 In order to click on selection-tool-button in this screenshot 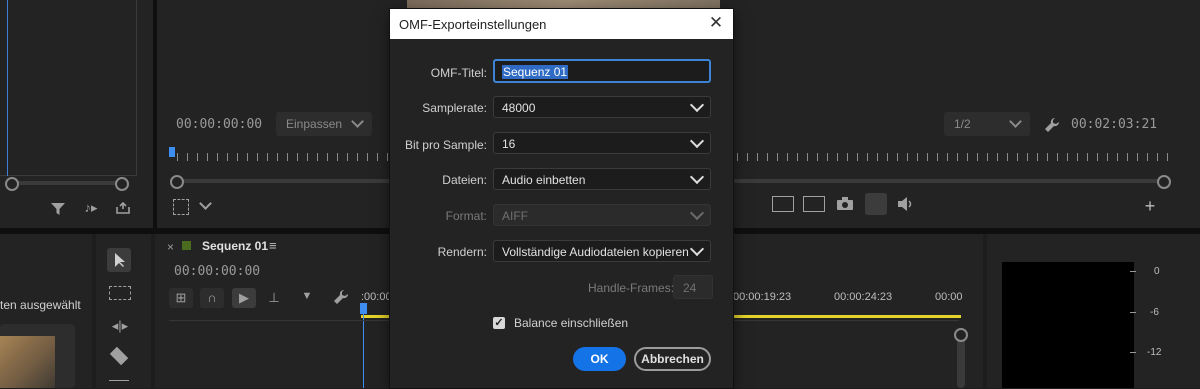, I will do `click(119, 260)`.